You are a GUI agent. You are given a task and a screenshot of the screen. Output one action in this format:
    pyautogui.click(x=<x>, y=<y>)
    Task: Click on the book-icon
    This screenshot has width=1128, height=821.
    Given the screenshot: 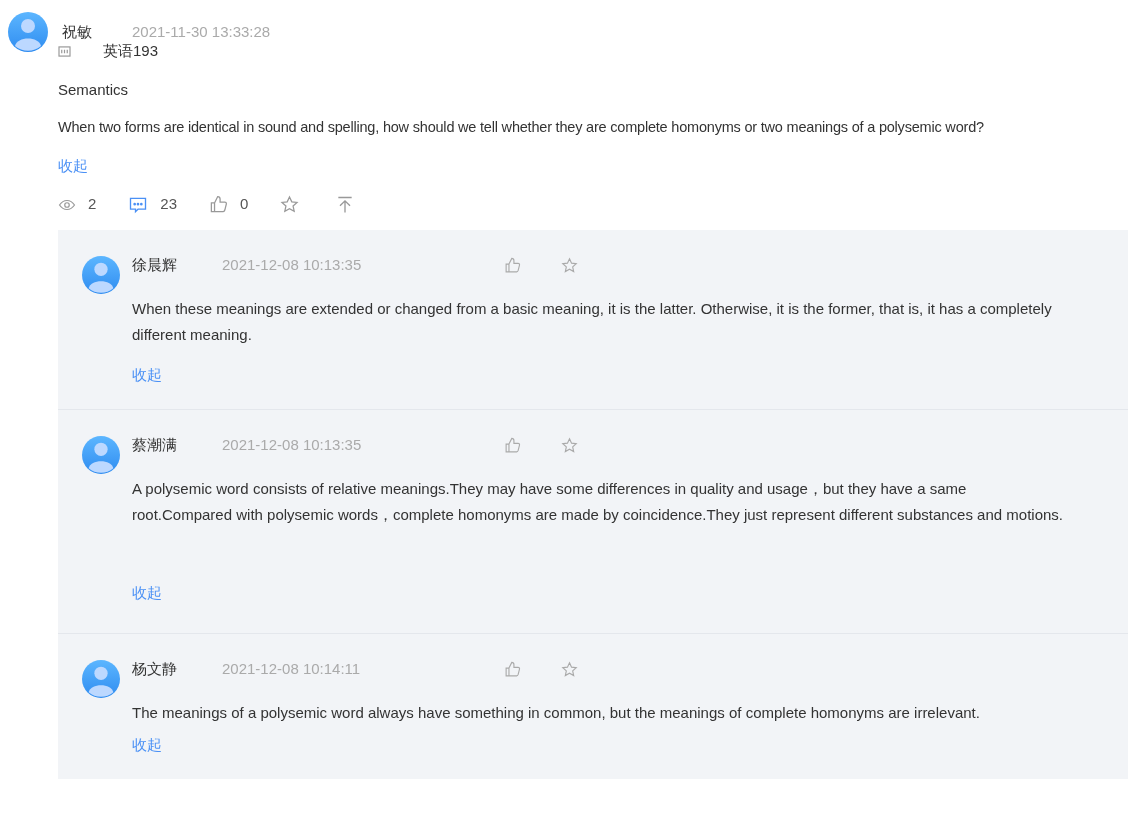 What is the action you would take?
    pyautogui.click(x=64, y=51)
    